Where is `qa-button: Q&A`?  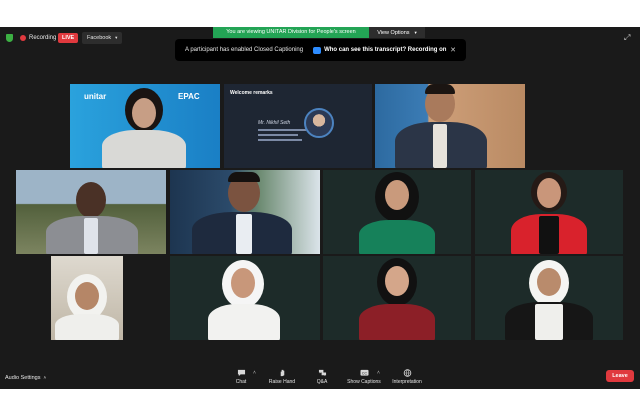 qa-button: Q&A is located at coordinates (322, 377).